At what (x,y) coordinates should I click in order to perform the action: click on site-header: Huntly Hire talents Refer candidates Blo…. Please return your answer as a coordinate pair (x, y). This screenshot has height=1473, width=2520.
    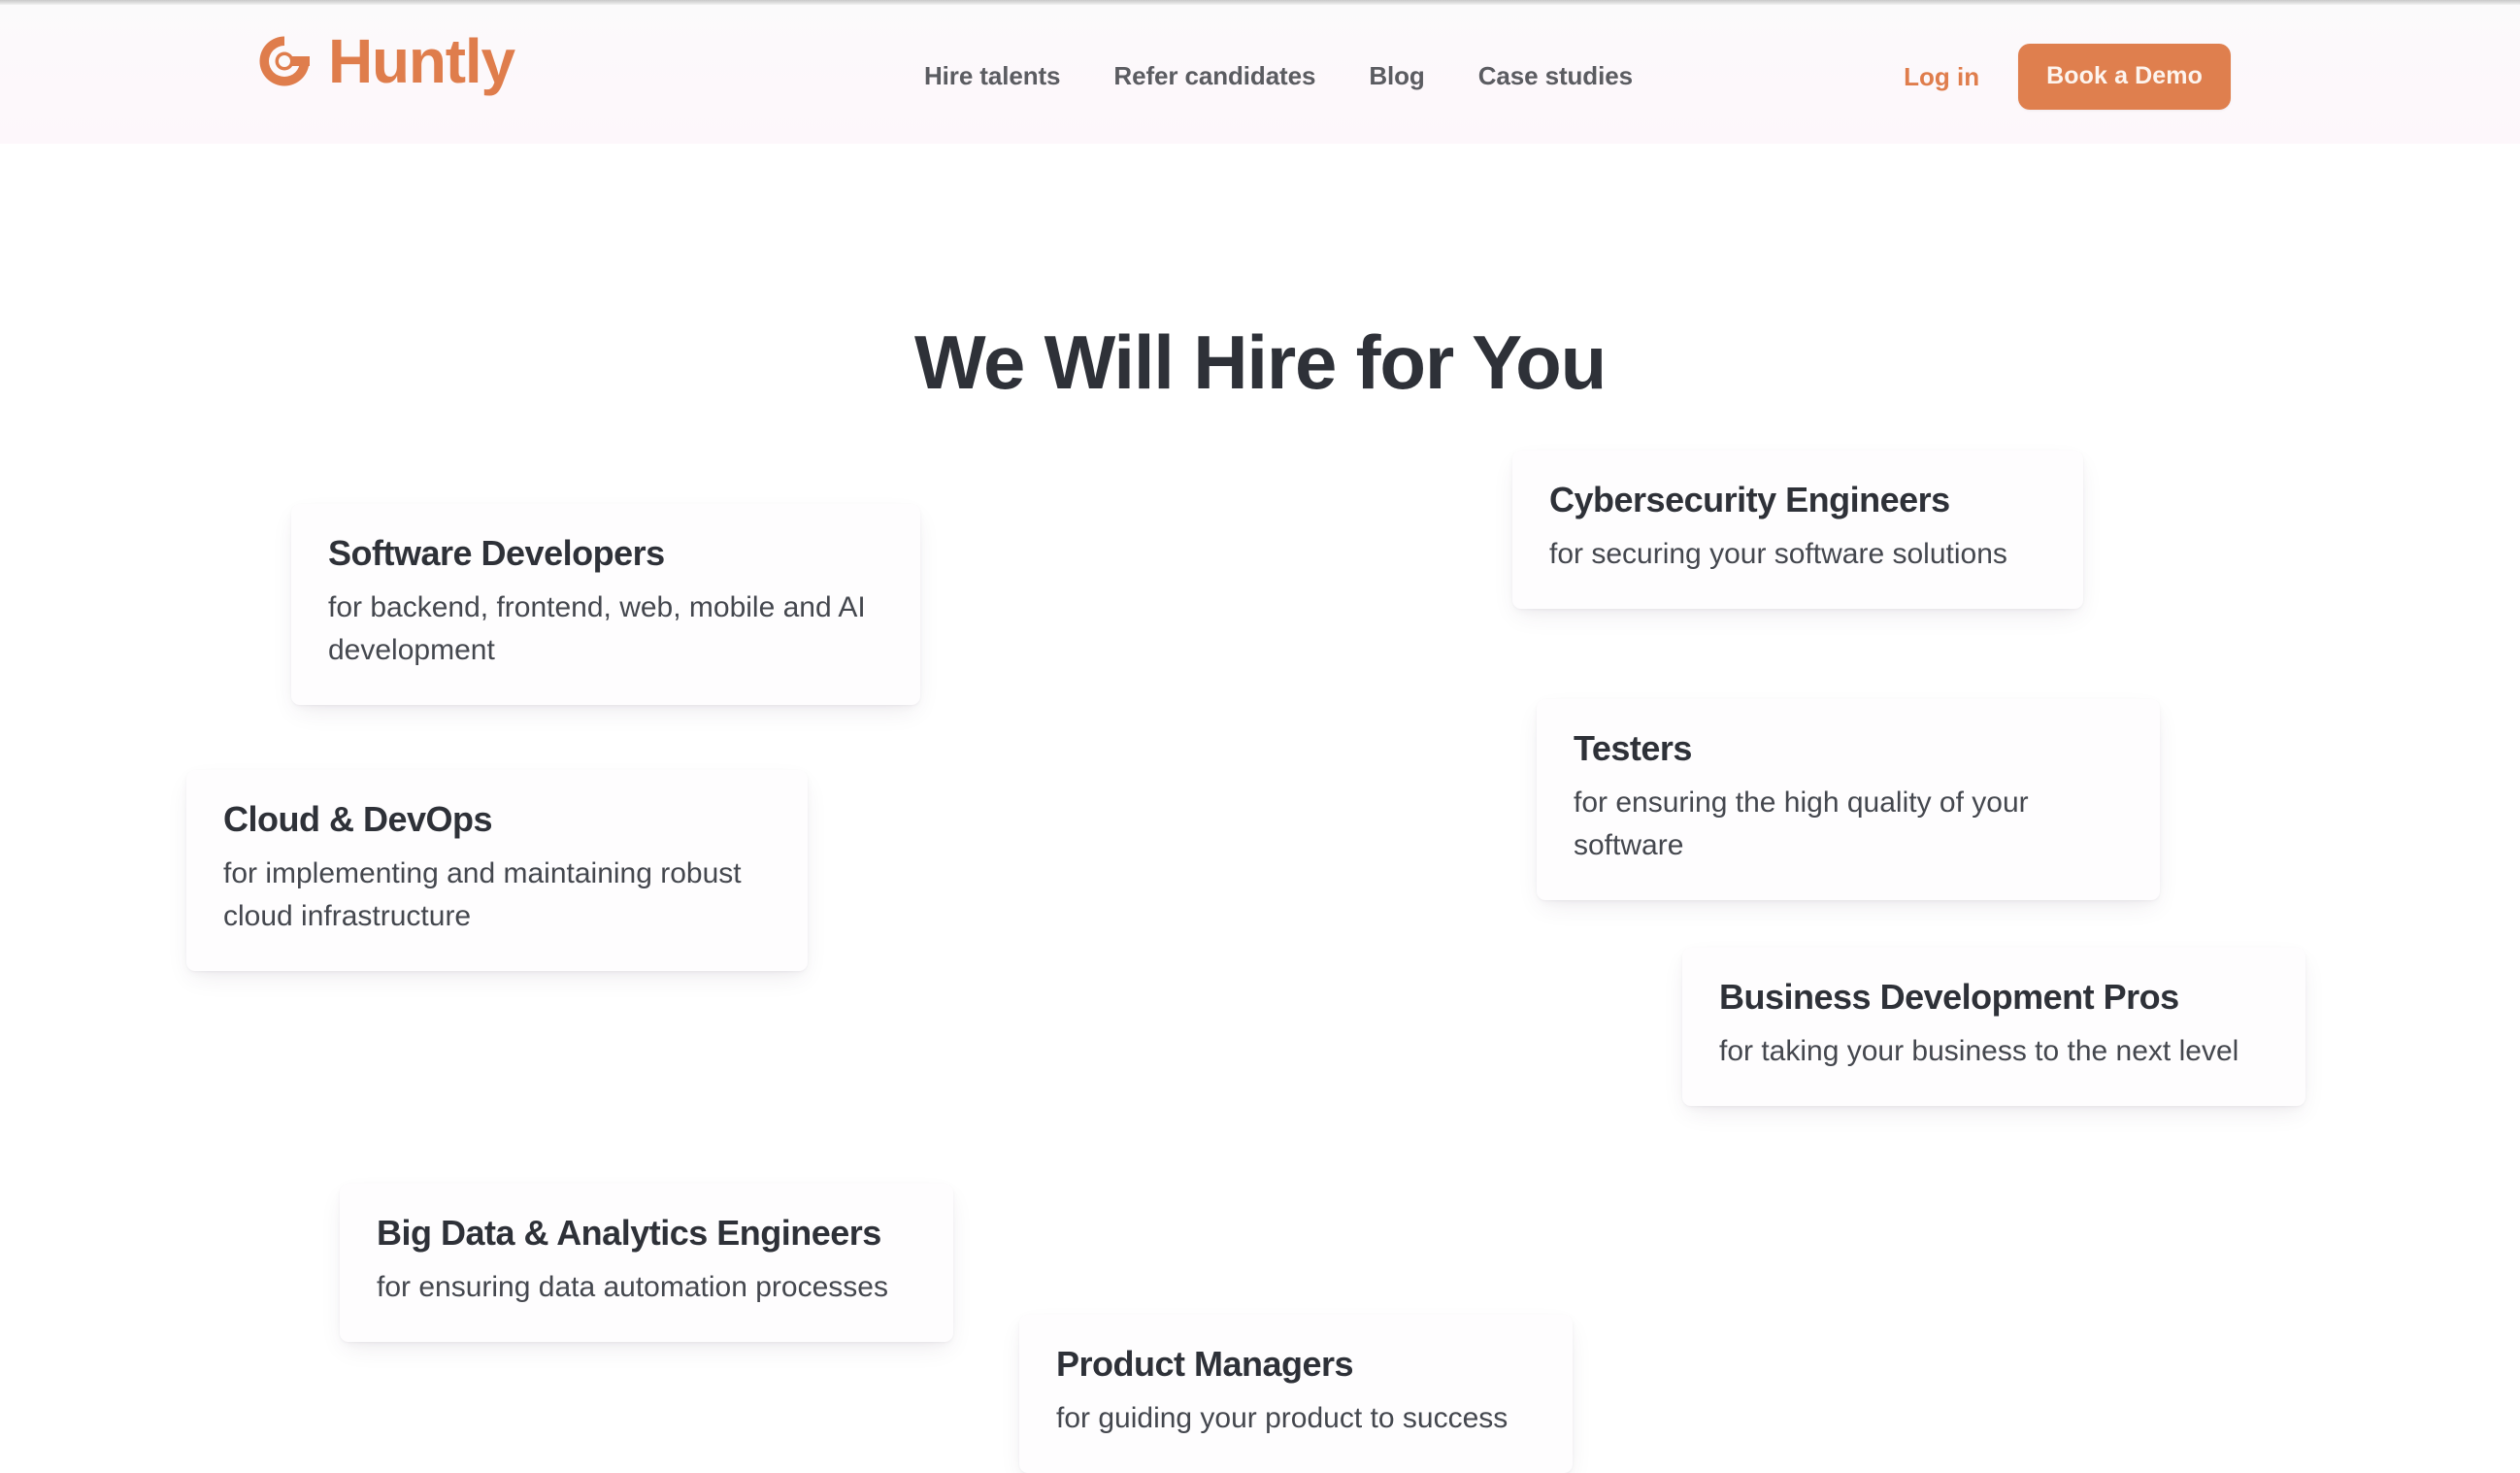
    Looking at the image, I should click on (1260, 75).